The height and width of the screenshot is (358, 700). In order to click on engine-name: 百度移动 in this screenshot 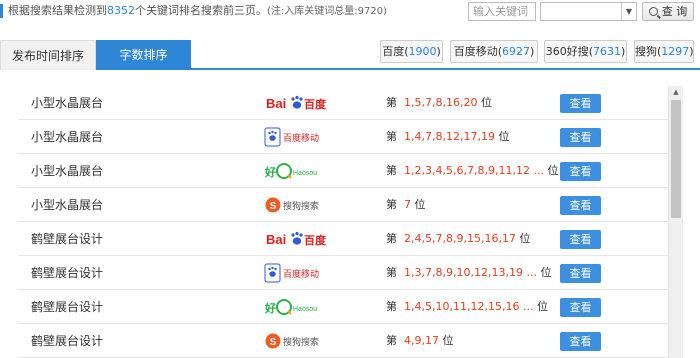, I will do `click(475, 51)`.